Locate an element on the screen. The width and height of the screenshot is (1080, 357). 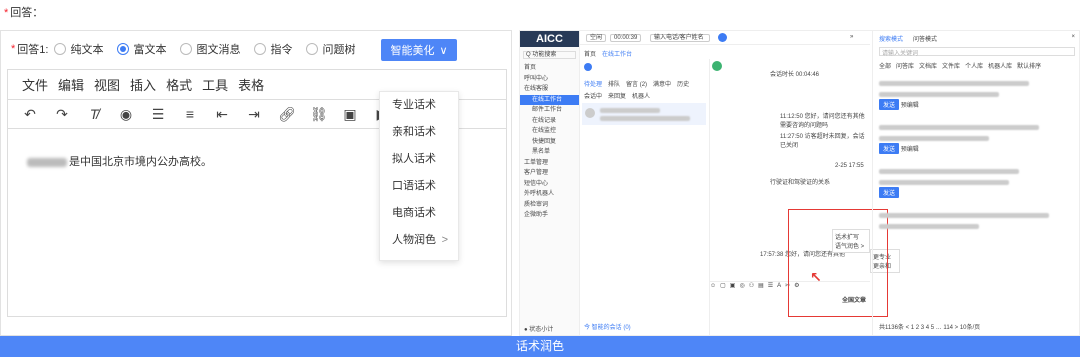
sidebar-item: 客户管理 is located at coordinates (549, 173).